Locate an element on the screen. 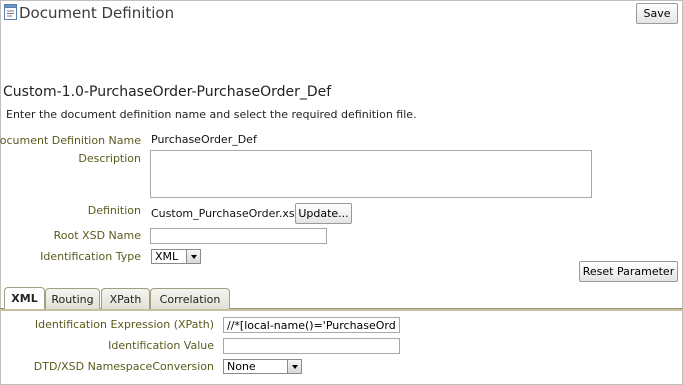  save-button: Save is located at coordinates (657, 13).